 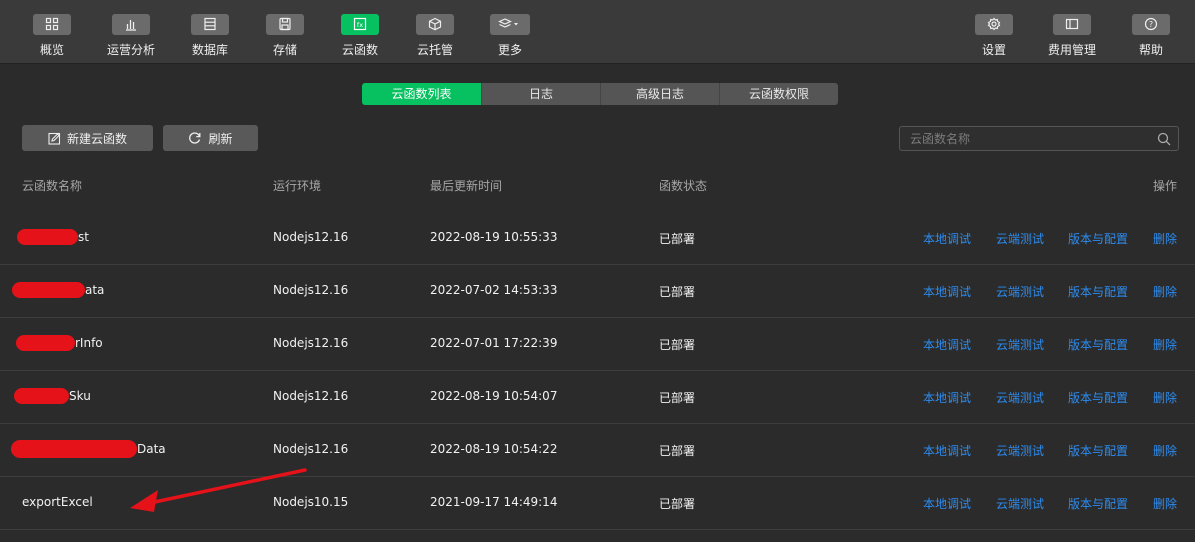 I want to click on function-name: ata, so click(x=94, y=290).